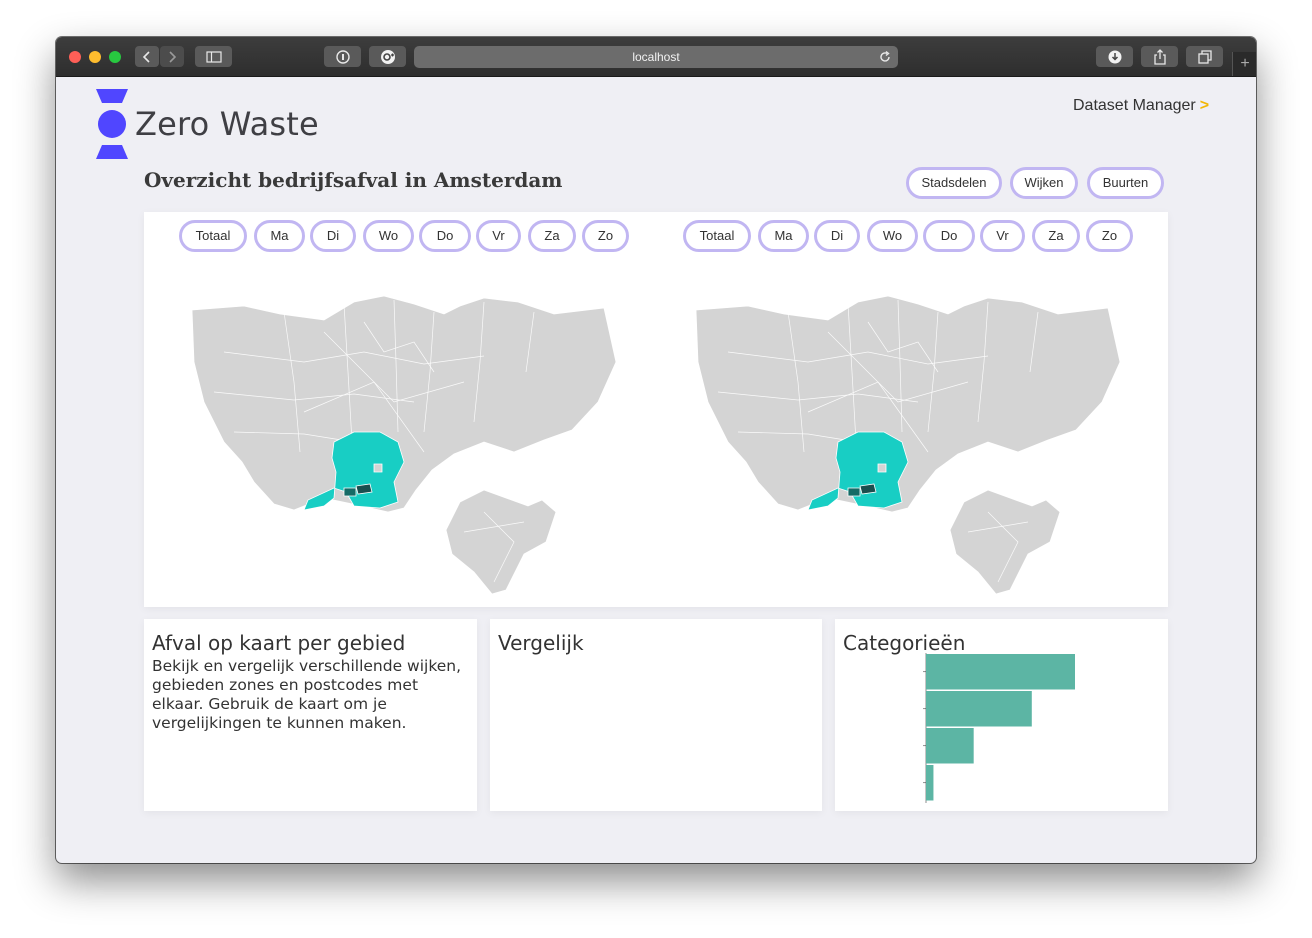 The height and width of the screenshot is (938, 1312). I want to click on level-button-buurten: Buurten, so click(1125, 183).